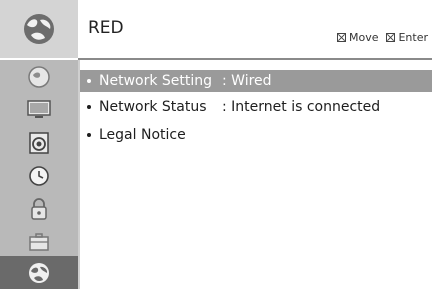 The image size is (432, 289). I want to click on sound-icon, so click(39, 142).